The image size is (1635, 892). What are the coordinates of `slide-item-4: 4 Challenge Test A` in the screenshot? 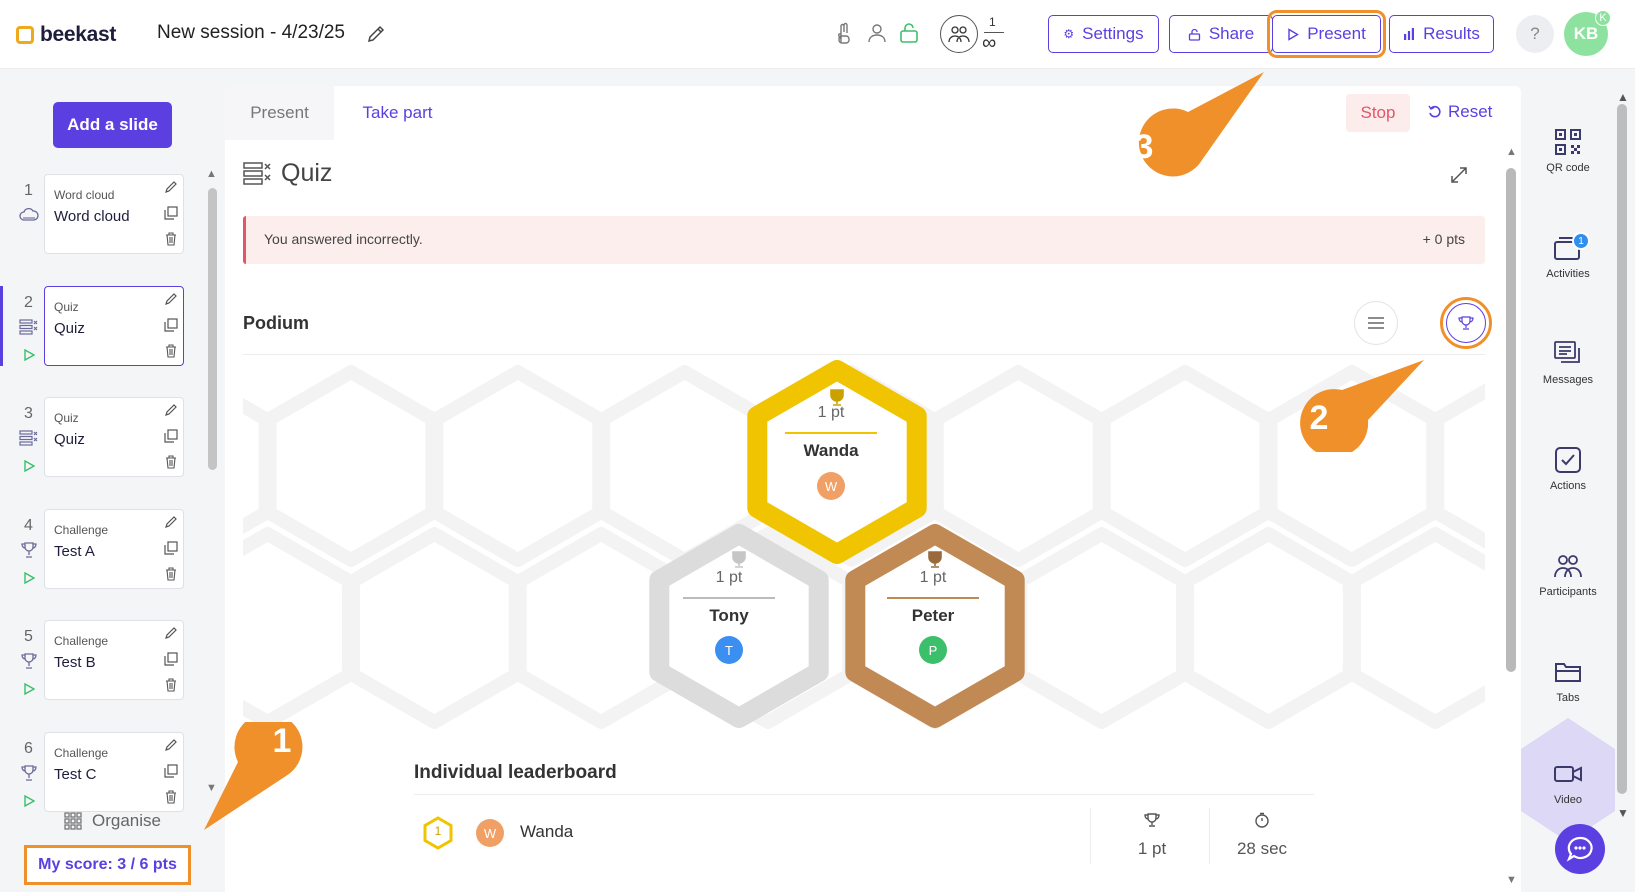 It's located at (100, 551).